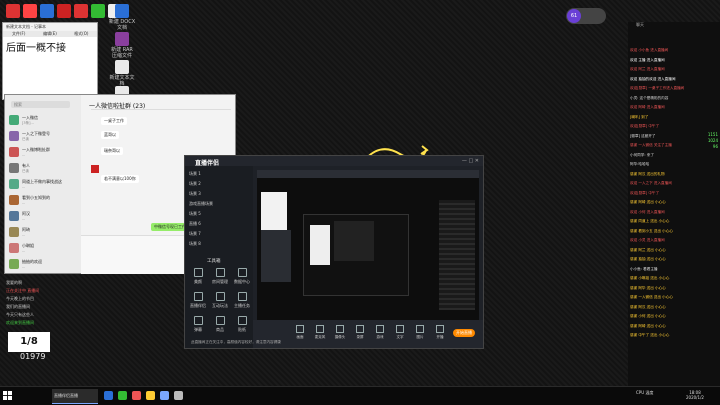  Describe the element at coordinates (360, 395) in the screenshot. I see `taskbar: 直播伴侣直播 CPU 温度 18:08 2020/1/2` at that location.